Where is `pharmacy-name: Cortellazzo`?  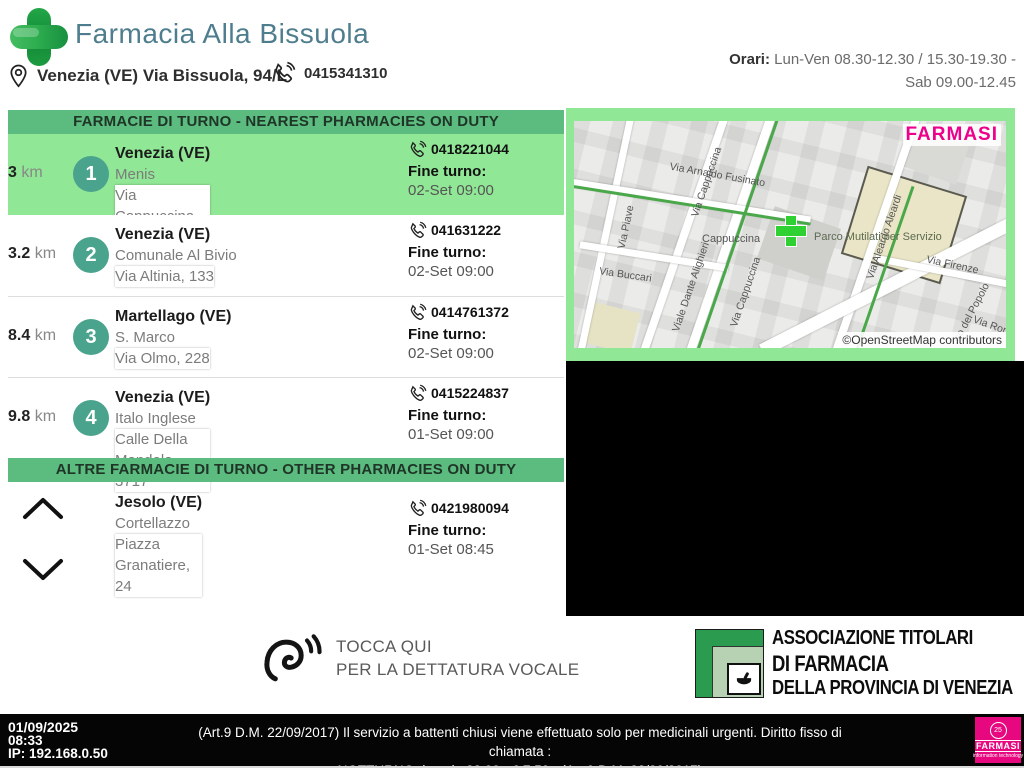
pharmacy-name: Cortellazzo is located at coordinates (153, 523).